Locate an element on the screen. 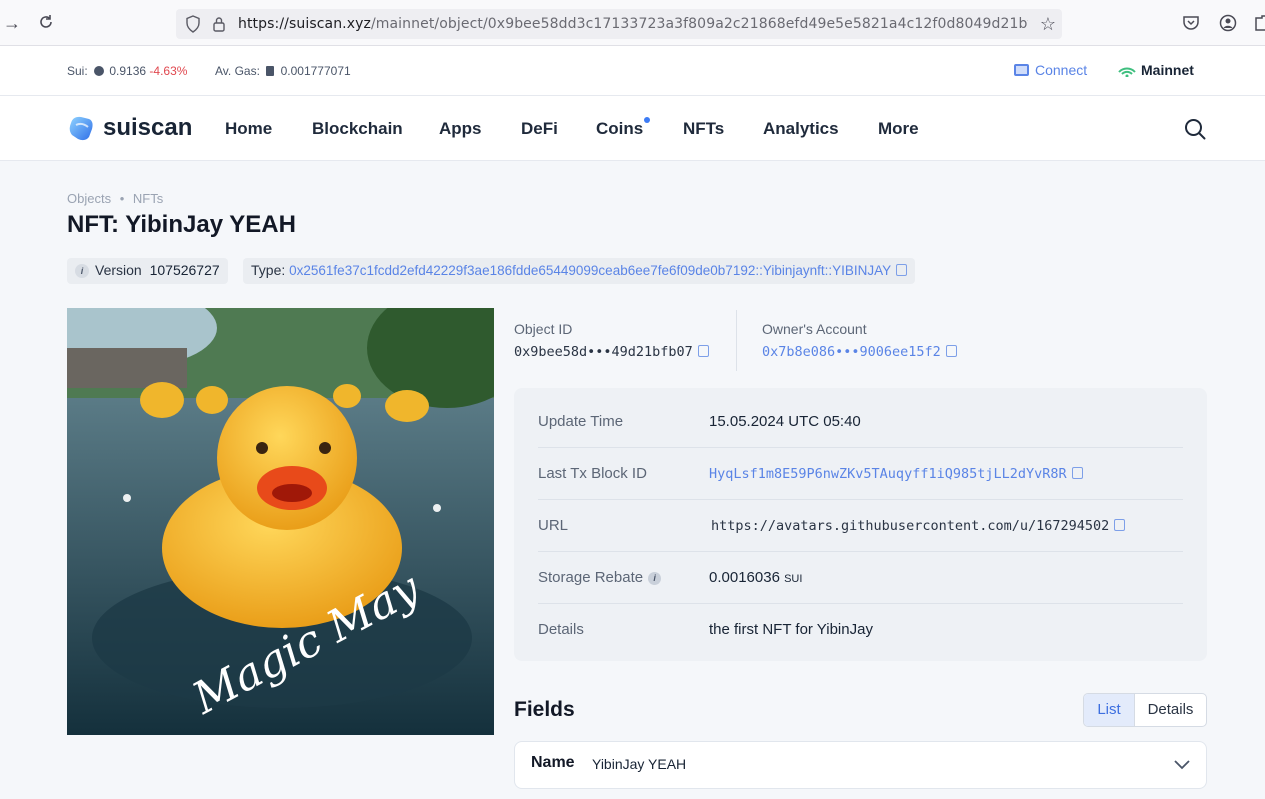  detail-row-update-time: Update Time 15.05.2024 UTC 05:40 is located at coordinates (860, 422).